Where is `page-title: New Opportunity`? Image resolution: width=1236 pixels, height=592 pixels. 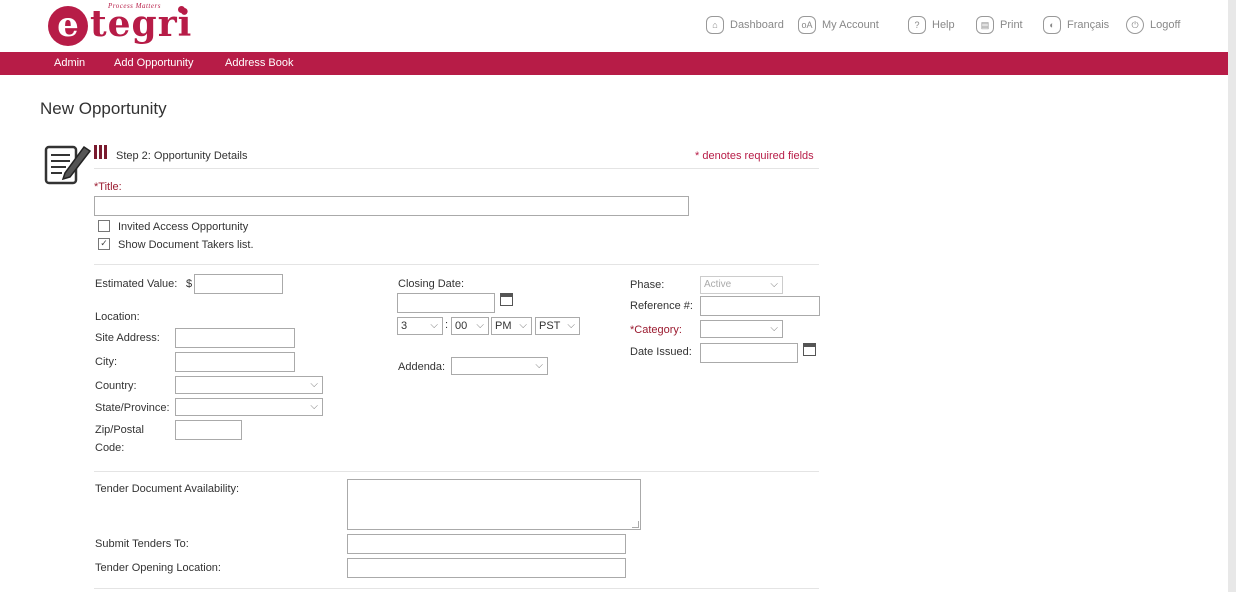 page-title: New Opportunity is located at coordinates (103, 108).